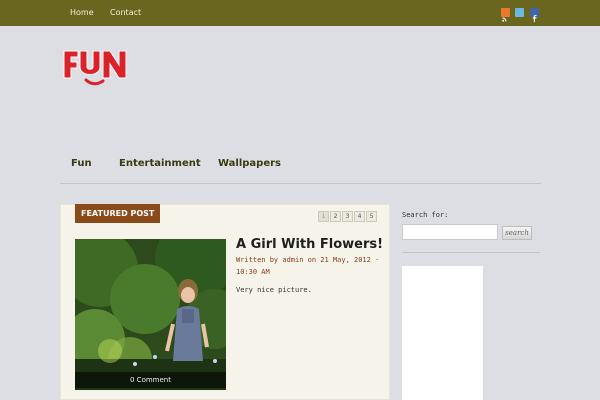  Describe the element at coordinates (519, 12) in the screenshot. I see `twitter-icon` at that location.